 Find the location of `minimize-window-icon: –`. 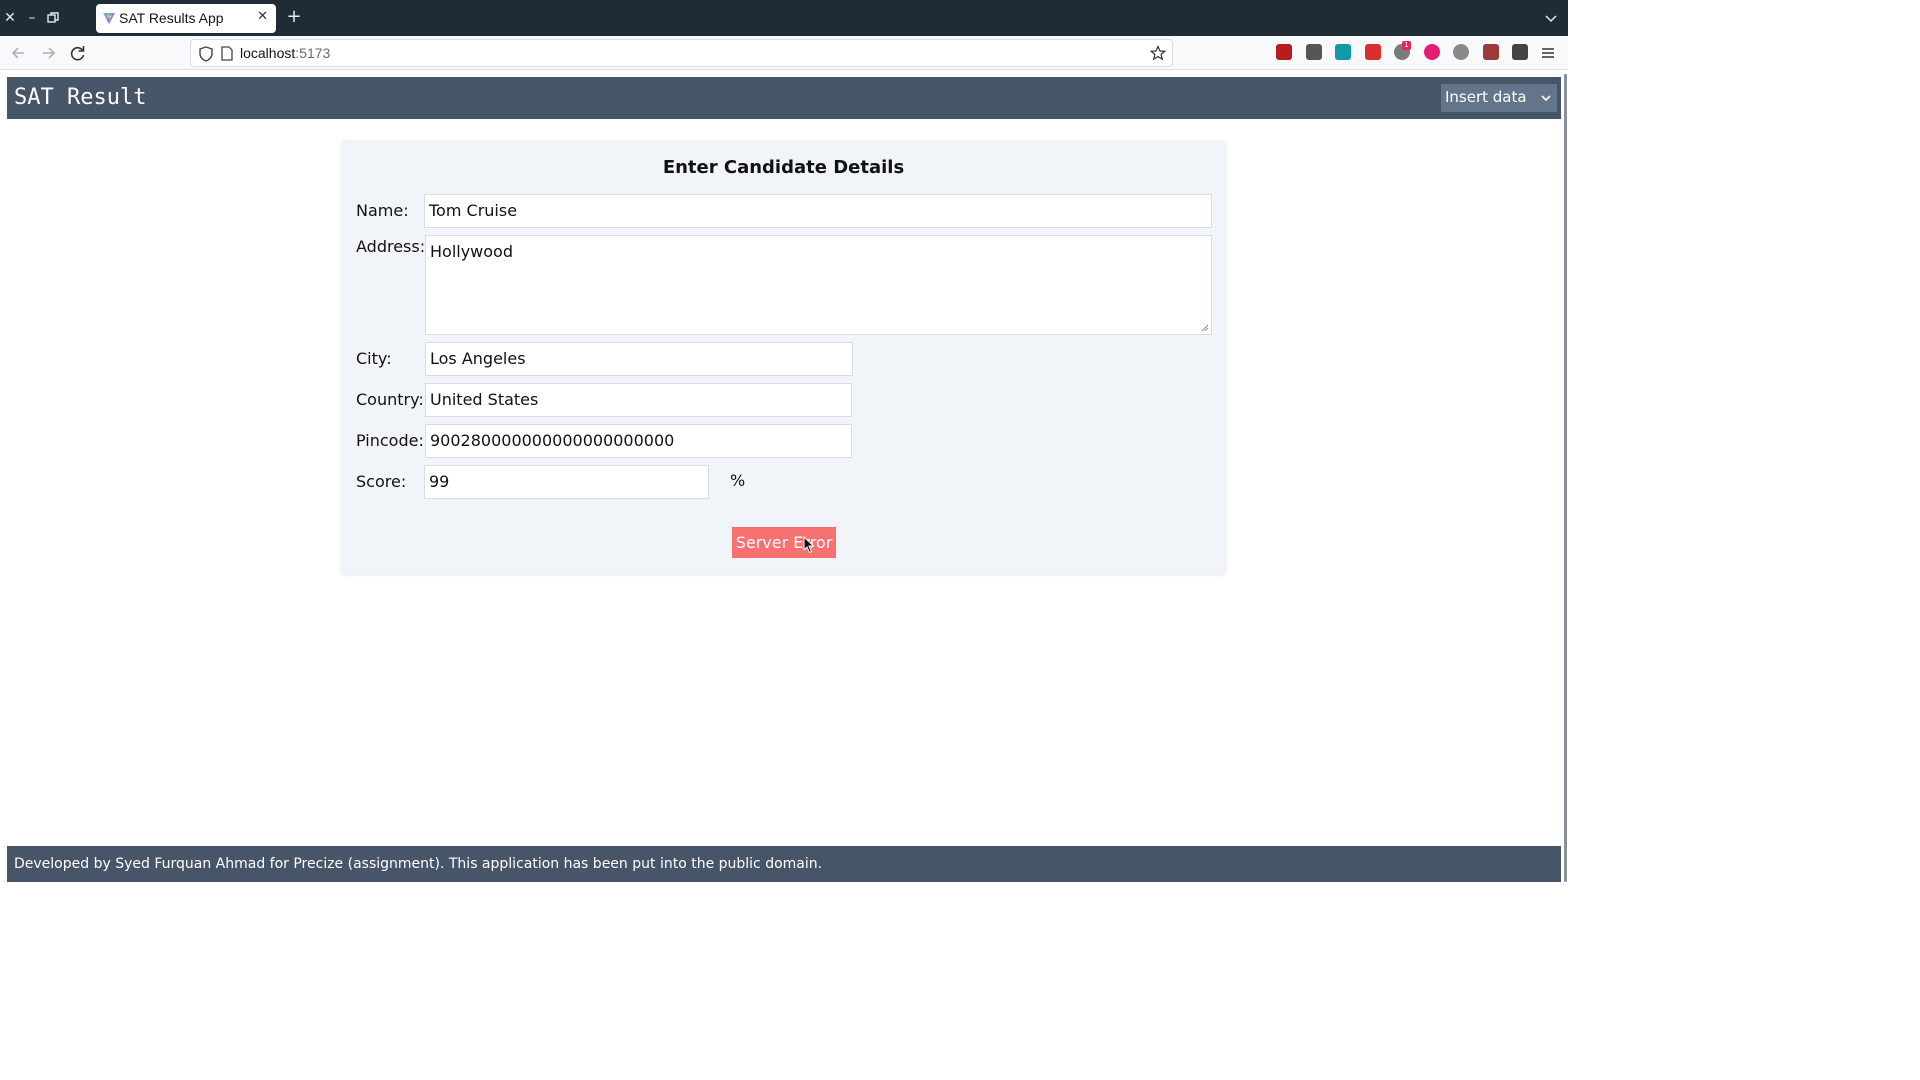

minimize-window-icon: – is located at coordinates (32, 18).